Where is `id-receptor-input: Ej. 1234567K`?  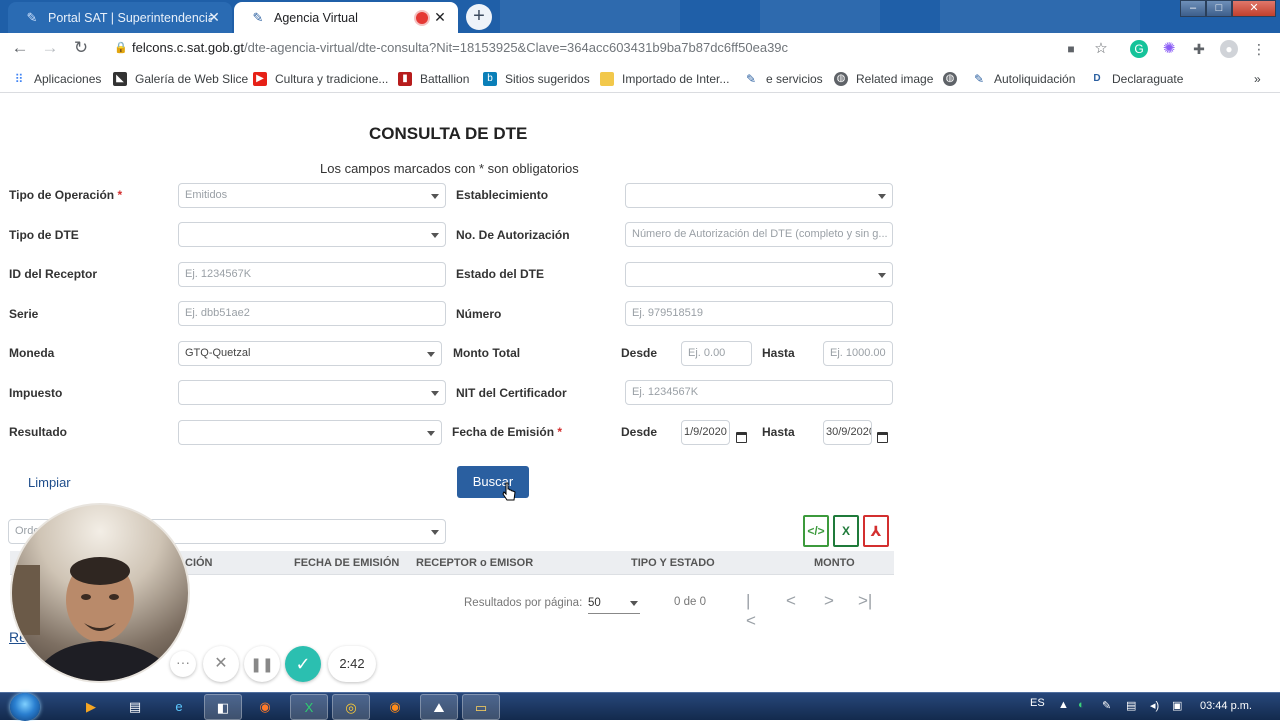
id-receptor-input: Ej. 1234567K is located at coordinates (312, 274).